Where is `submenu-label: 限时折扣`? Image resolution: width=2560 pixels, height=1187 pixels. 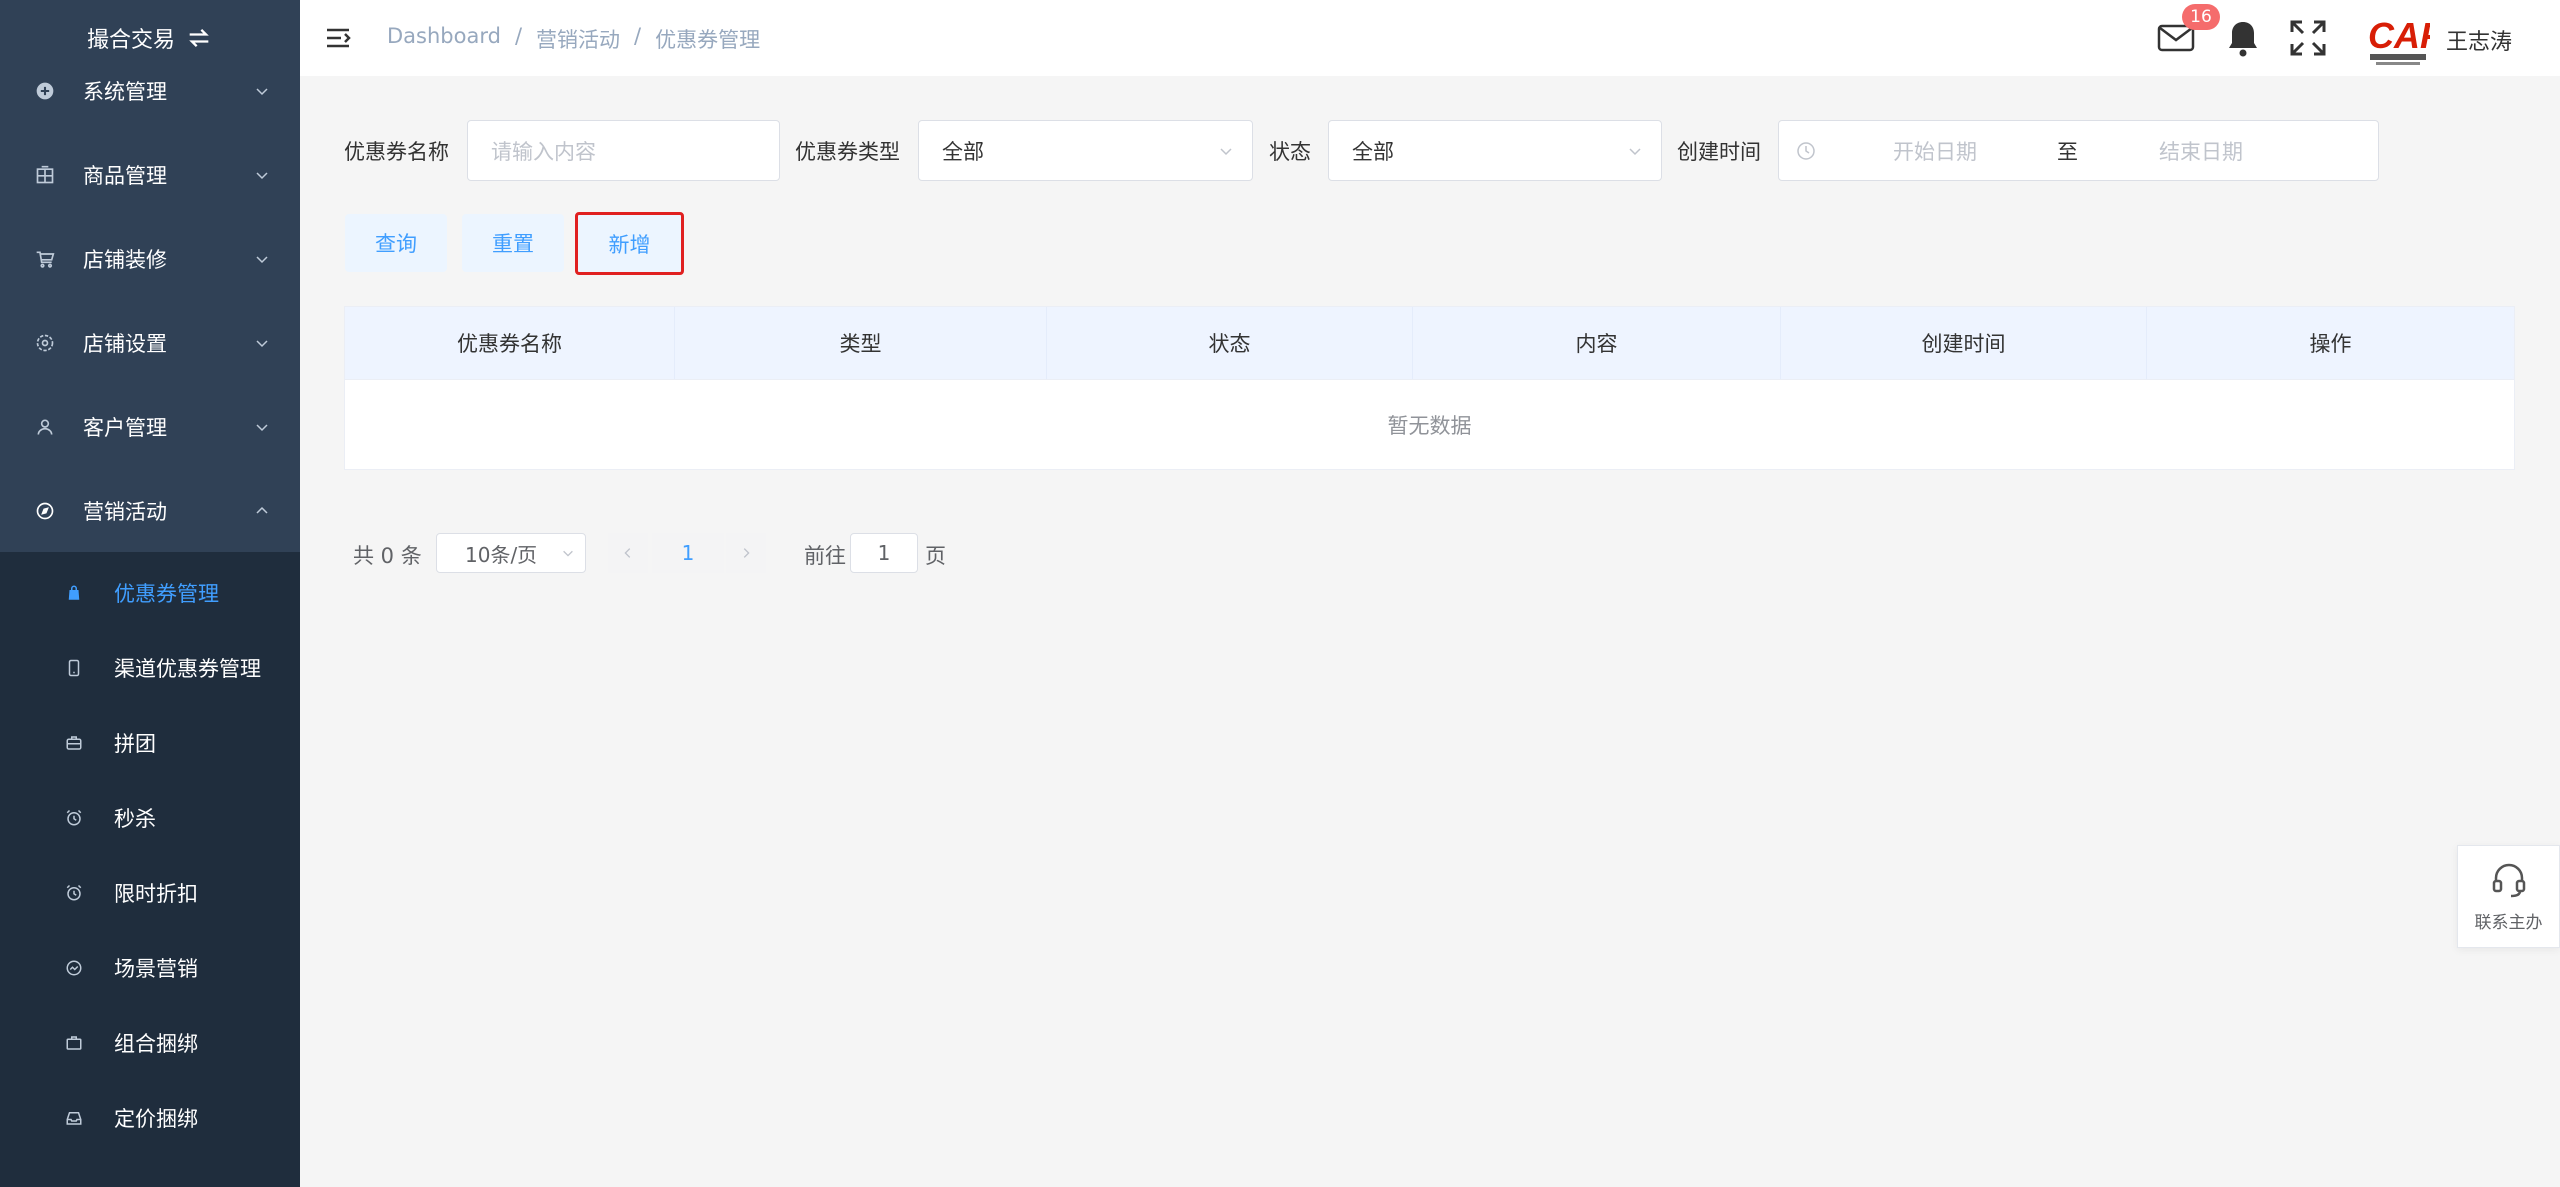
submenu-label: 限时折扣 is located at coordinates (156, 893).